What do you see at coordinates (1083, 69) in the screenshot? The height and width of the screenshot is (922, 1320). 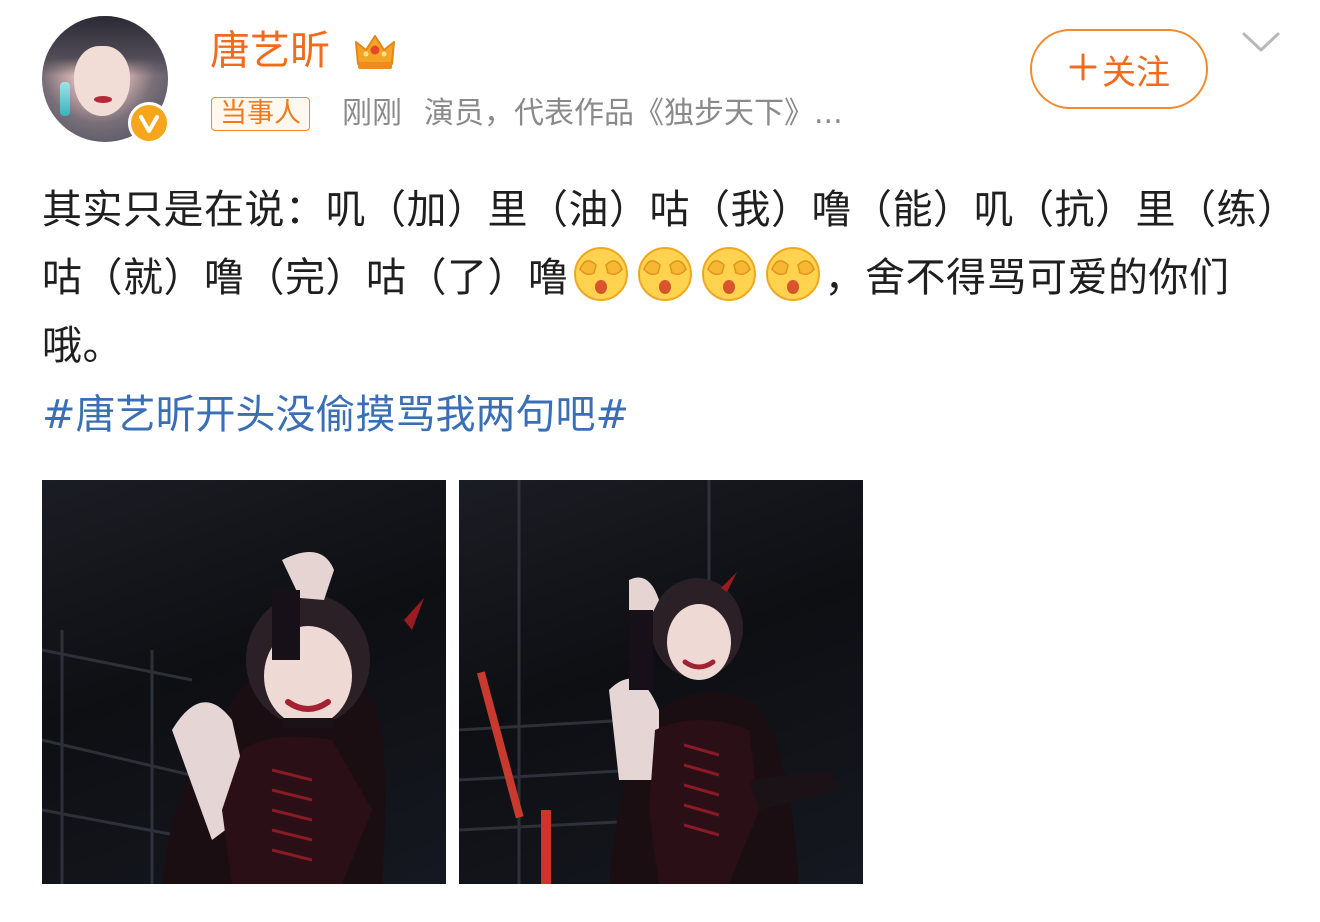 I see `plus-icon` at bounding box center [1083, 69].